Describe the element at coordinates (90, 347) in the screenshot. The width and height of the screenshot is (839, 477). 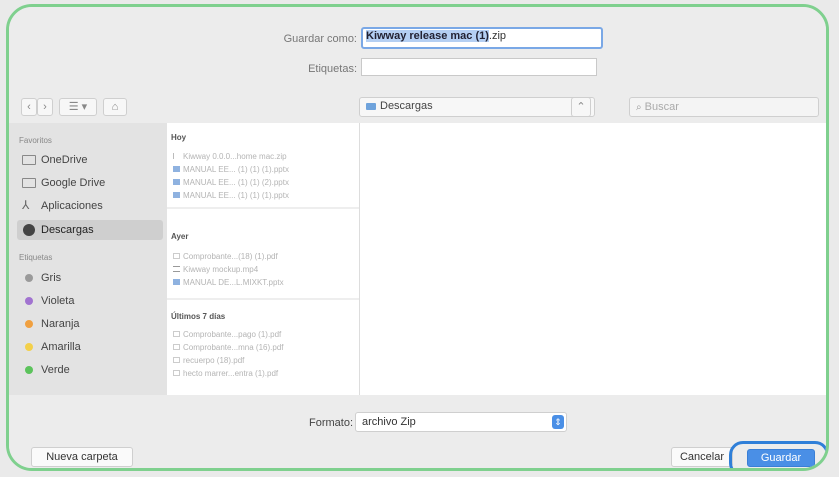
I see `sidebar-tag-amarilla: Amarilla` at that location.